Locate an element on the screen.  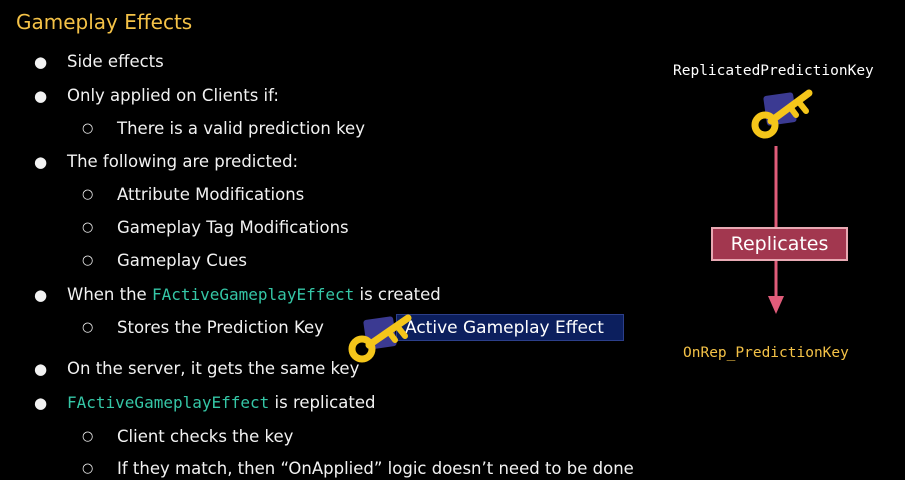
onrep-prediction-key-label: OnRep_PredictionKey is located at coordinates (766, 353).